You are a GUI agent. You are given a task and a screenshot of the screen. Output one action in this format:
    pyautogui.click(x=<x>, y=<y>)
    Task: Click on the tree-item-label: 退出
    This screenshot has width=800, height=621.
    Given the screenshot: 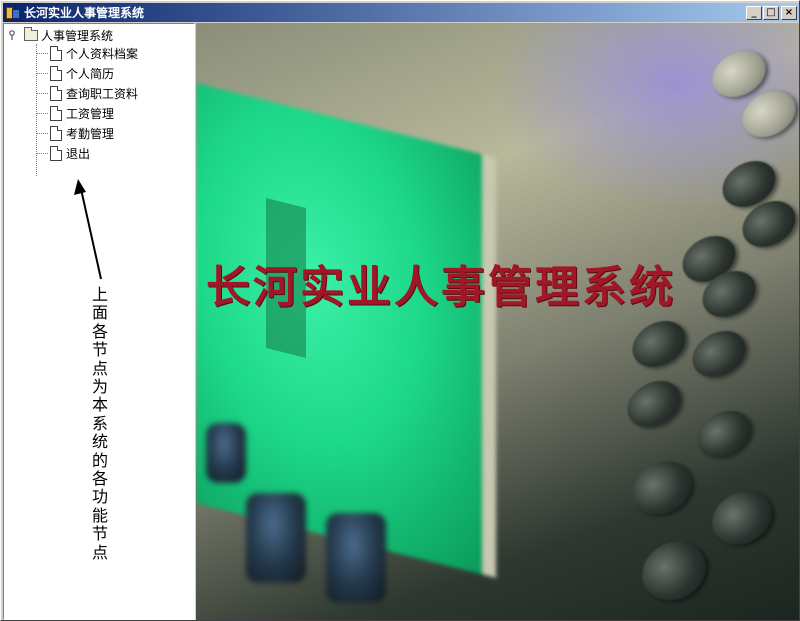 What is the action you would take?
    pyautogui.click(x=78, y=153)
    